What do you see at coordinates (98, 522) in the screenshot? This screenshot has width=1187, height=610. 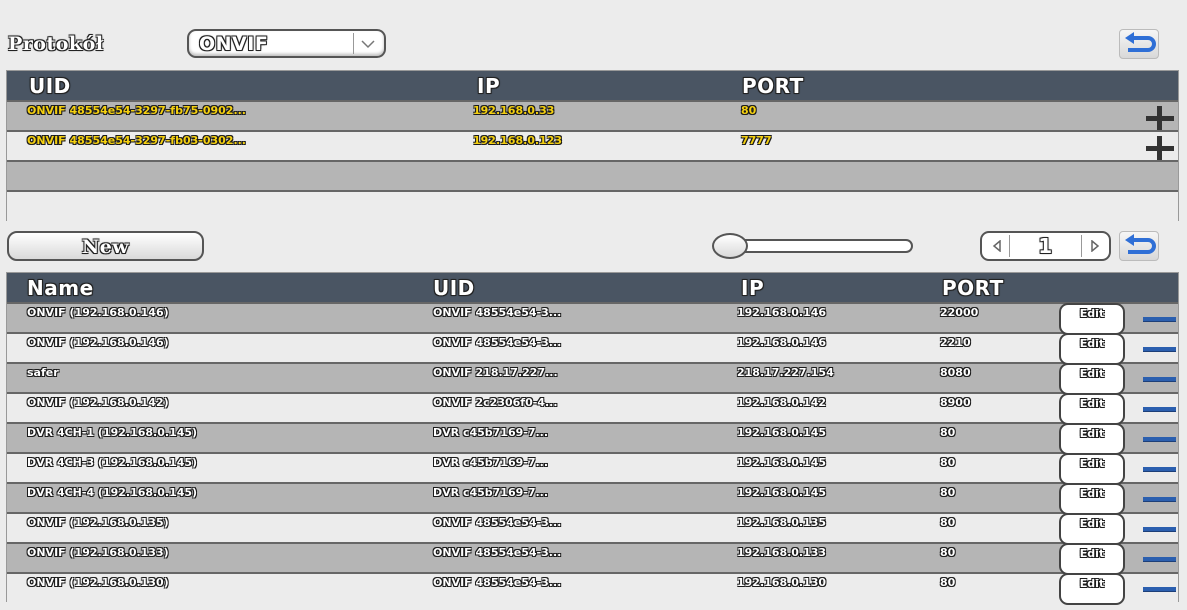 I see `device-name: ONVIF (192.168.0.135)` at bounding box center [98, 522].